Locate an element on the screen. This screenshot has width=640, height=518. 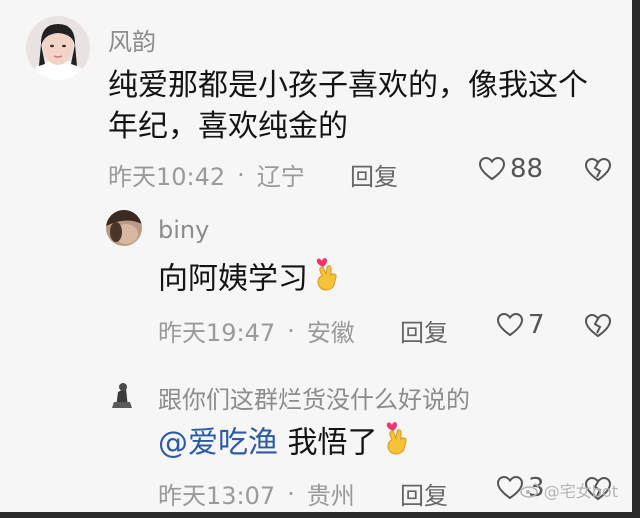
comment-meta: 昨天13:07 · 贵州 is located at coordinates (256, 493).